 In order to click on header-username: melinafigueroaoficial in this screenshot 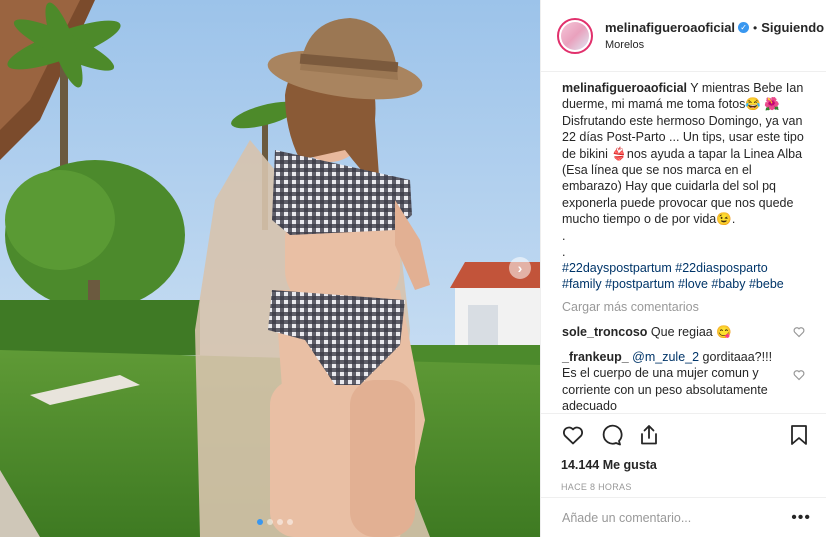, I will do `click(670, 27)`.